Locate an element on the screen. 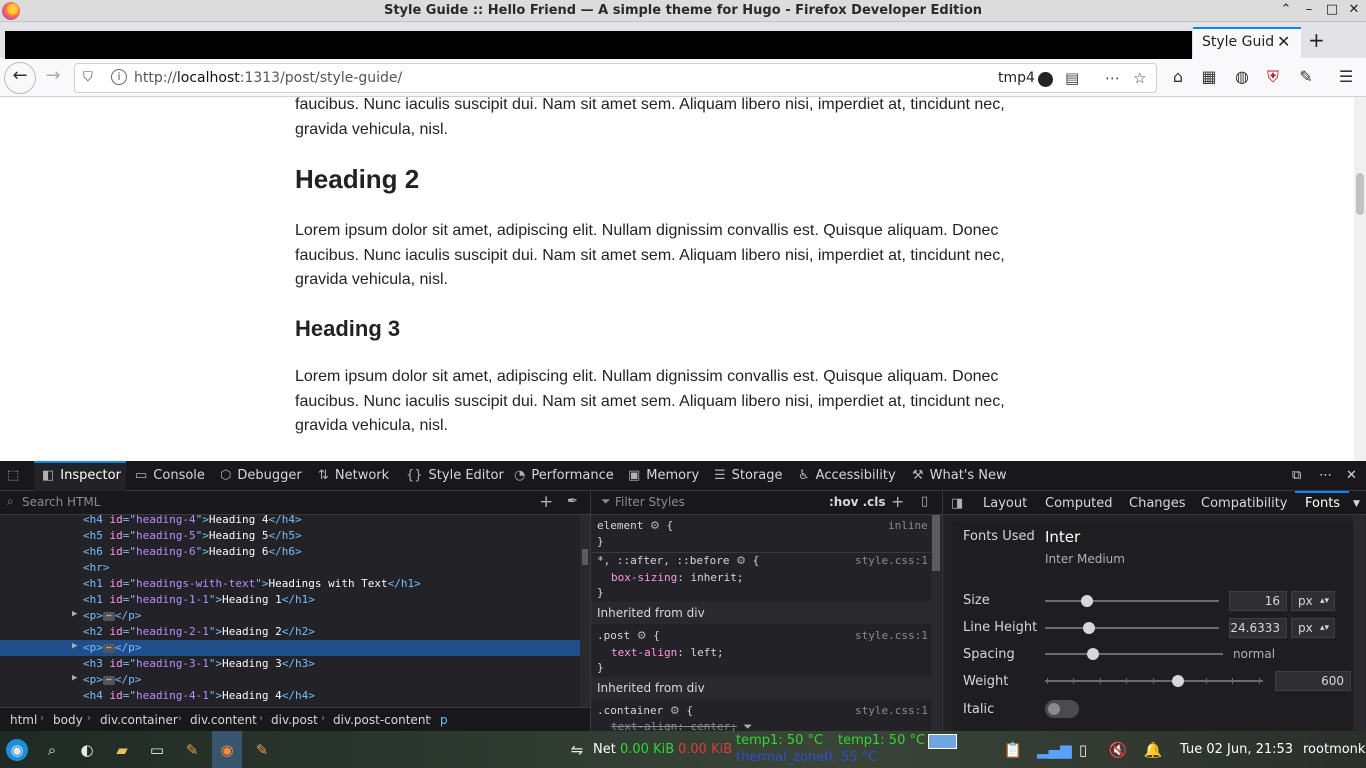 This screenshot has width=1366, height=768. reader-view-icon: ▤ is located at coordinates (1072, 78).